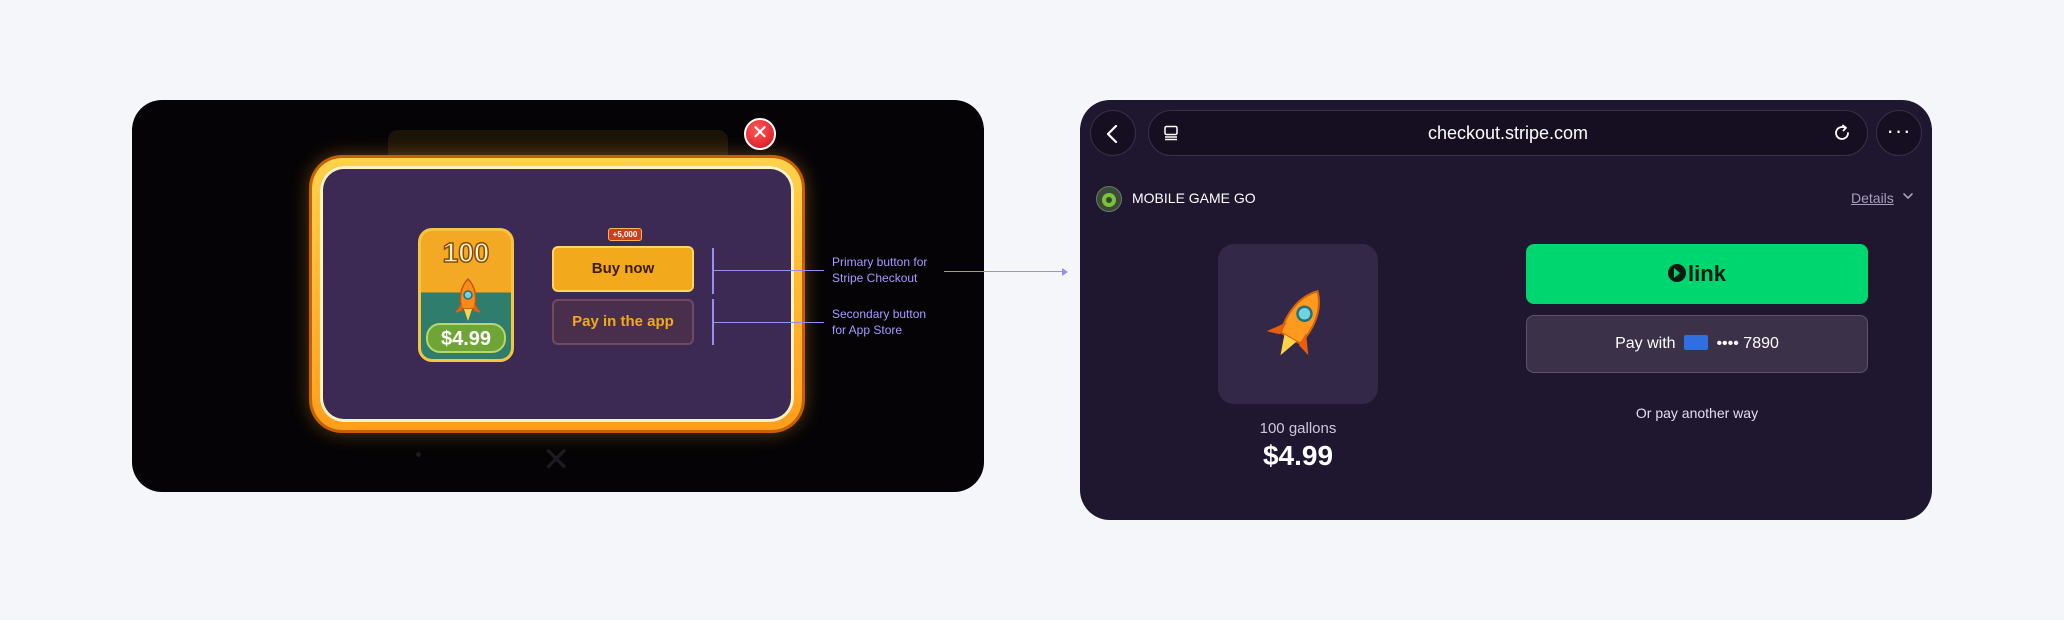 The image size is (2064, 620). Describe the element at coordinates (1645, 343) in the screenshot. I see `pay-with-label: Pay with` at that location.